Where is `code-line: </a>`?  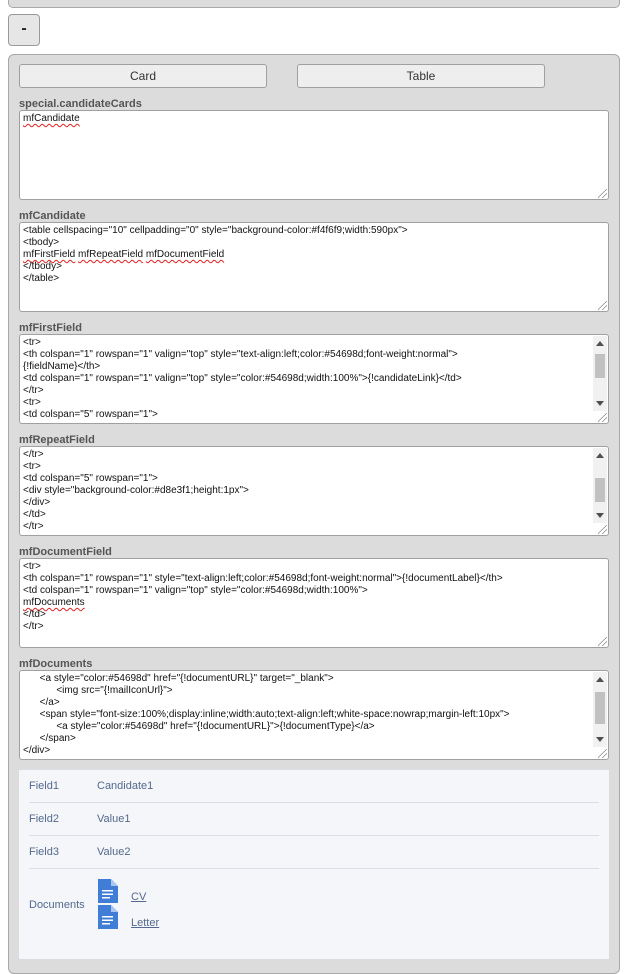
code-line: </a> is located at coordinates (41, 702).